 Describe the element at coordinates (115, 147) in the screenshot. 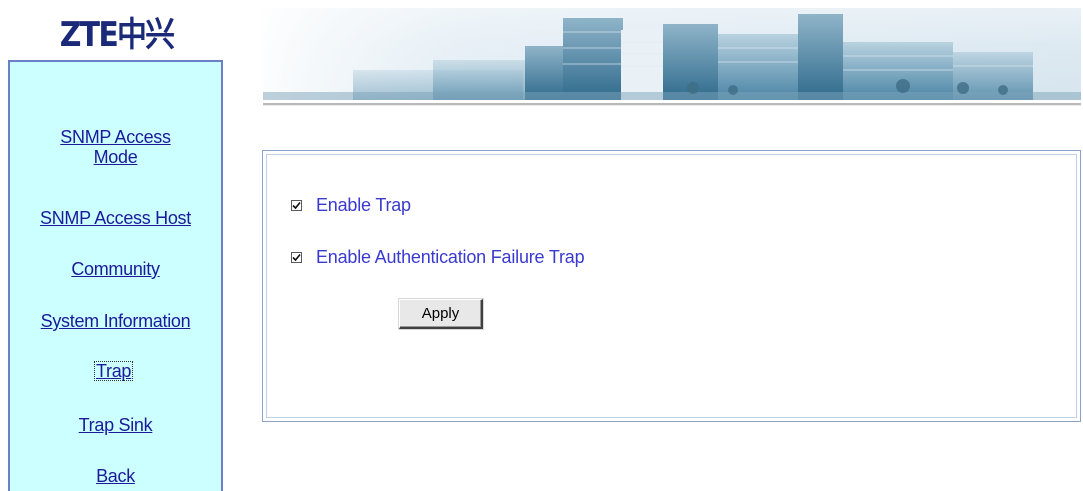

I see `sidebar-item-snmp-access-mode: SNMP Access Mode` at that location.